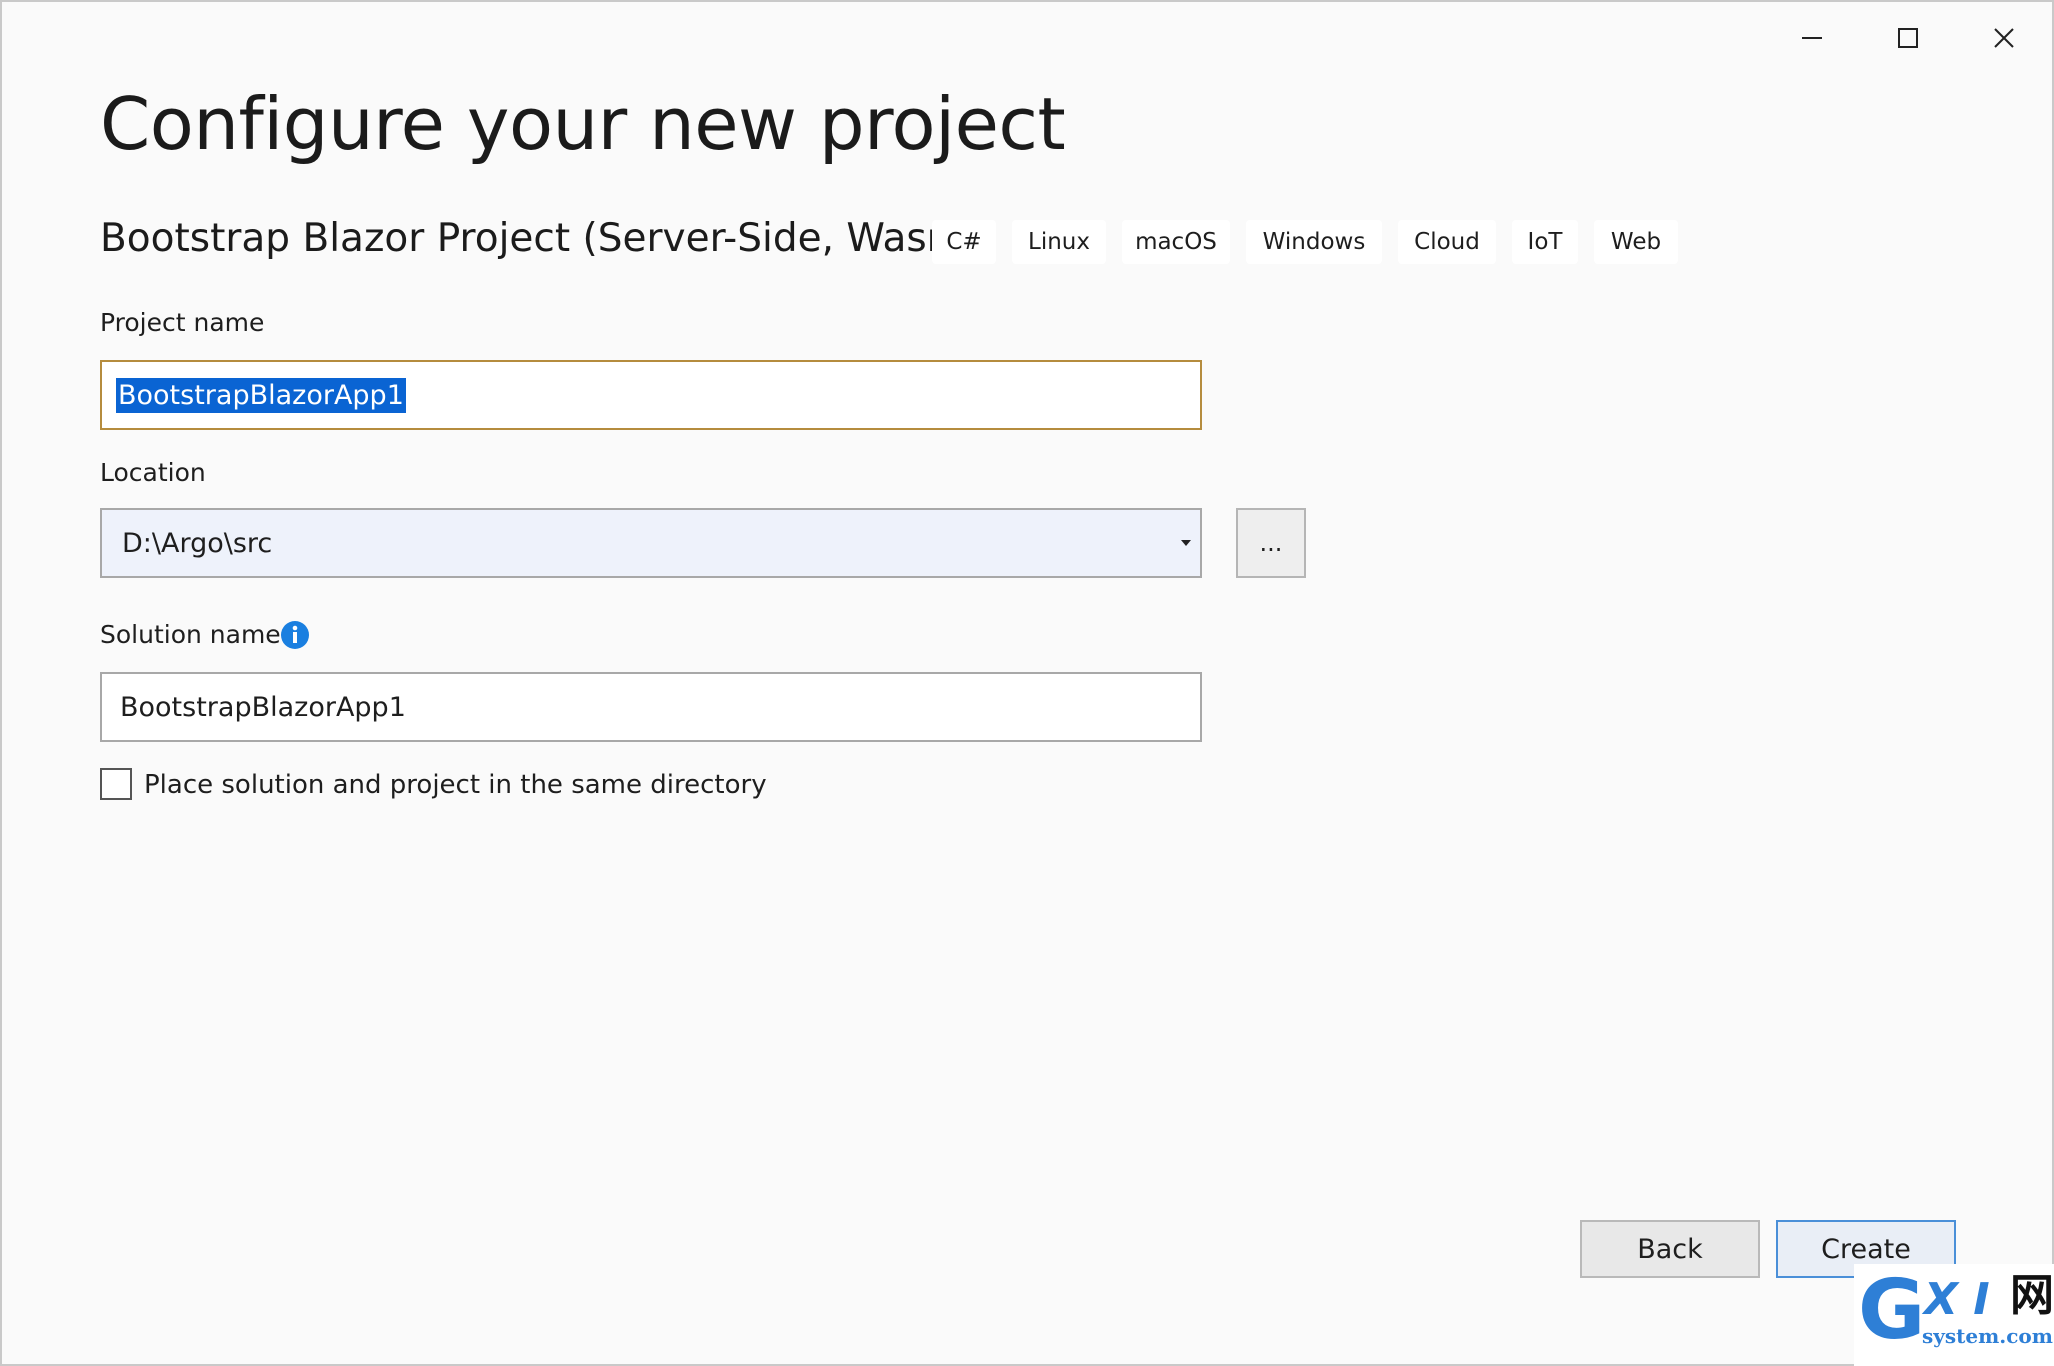  I want to click on minimize-icon, so click(1812, 38).